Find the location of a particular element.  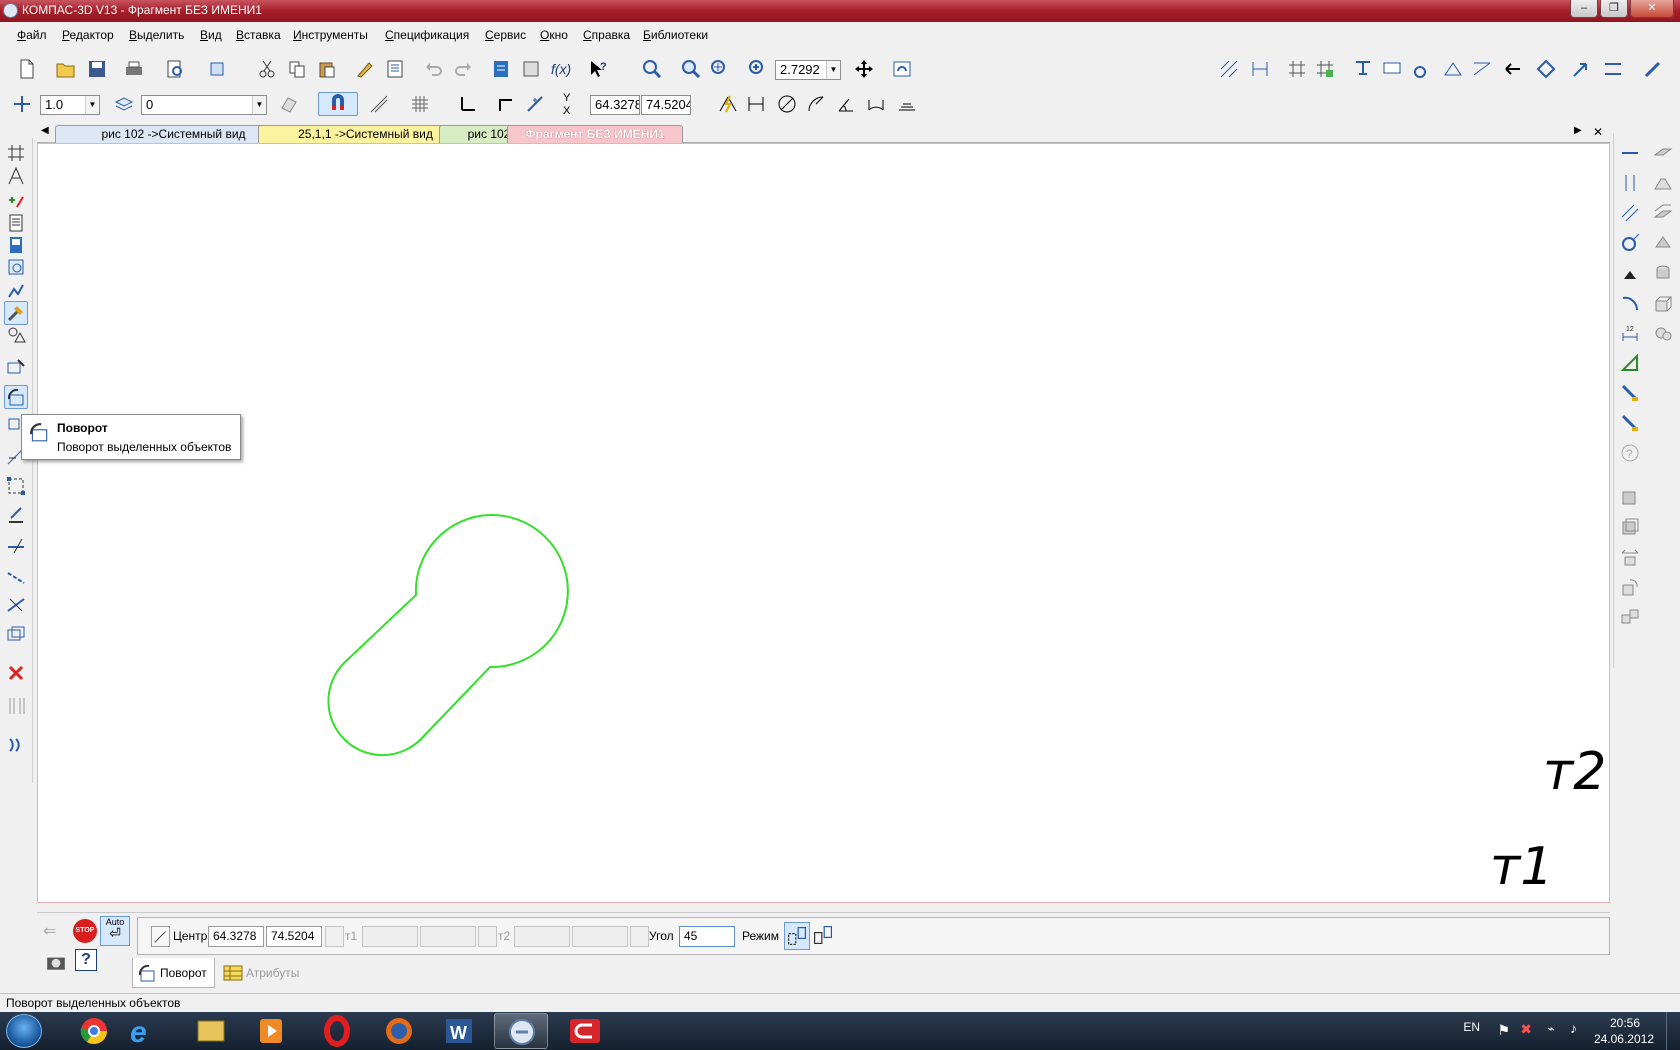

tab-fragment-unnamed: Фрагмент БЕЗ ИМЕНИ1 is located at coordinates (595, 134).